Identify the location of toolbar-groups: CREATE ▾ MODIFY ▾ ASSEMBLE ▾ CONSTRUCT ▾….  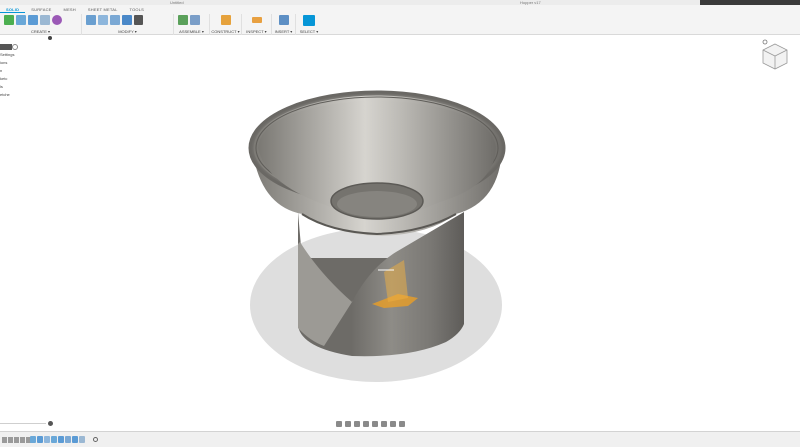
(161, 24).